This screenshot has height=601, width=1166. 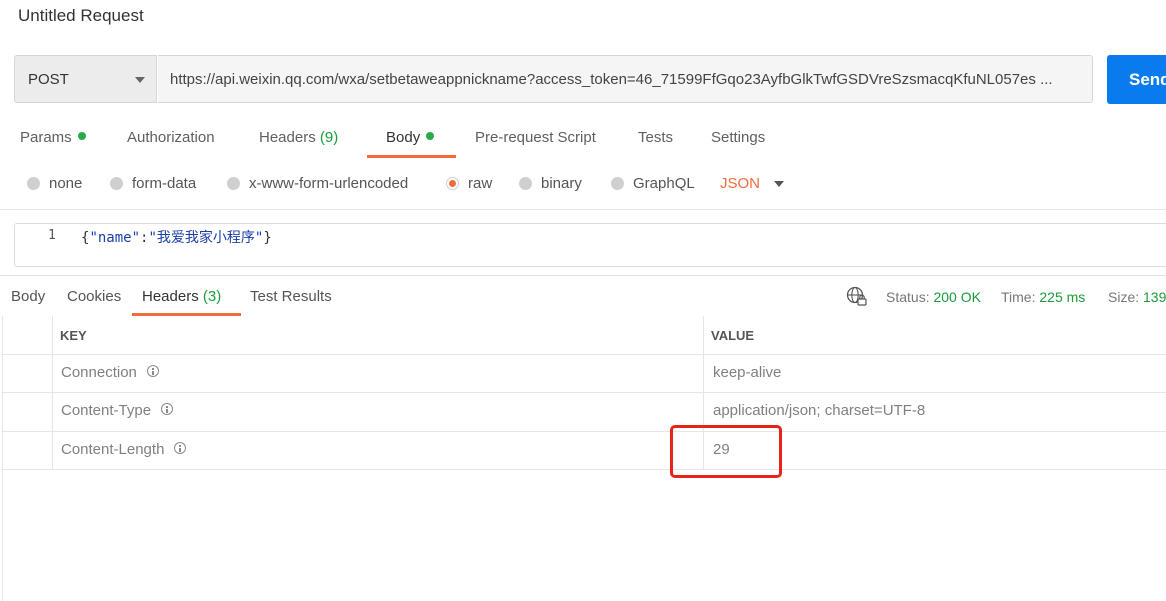 What do you see at coordinates (81, 16) in the screenshot?
I see `request-title: Untitled Request` at bounding box center [81, 16].